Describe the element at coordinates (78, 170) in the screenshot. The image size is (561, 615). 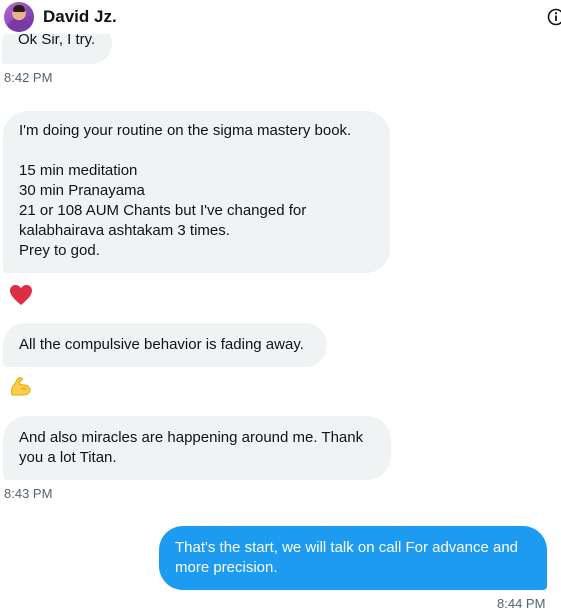
I see `message-text: 15 min meditation` at that location.